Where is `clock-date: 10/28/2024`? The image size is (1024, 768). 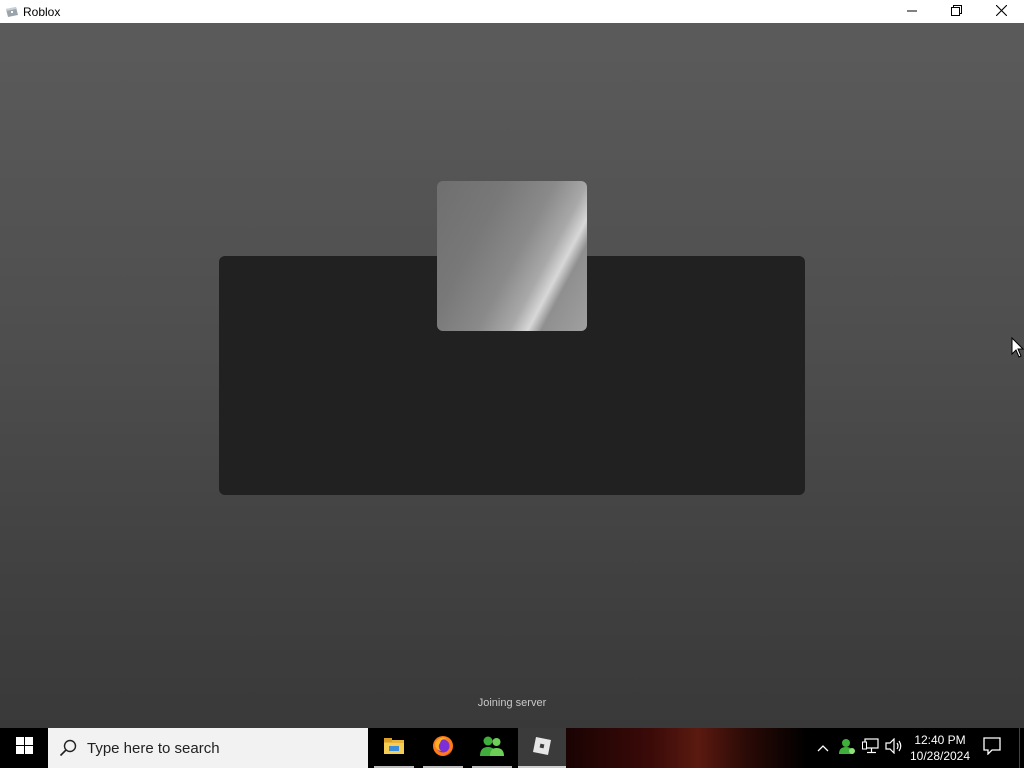 clock-date: 10/28/2024 is located at coordinates (940, 756).